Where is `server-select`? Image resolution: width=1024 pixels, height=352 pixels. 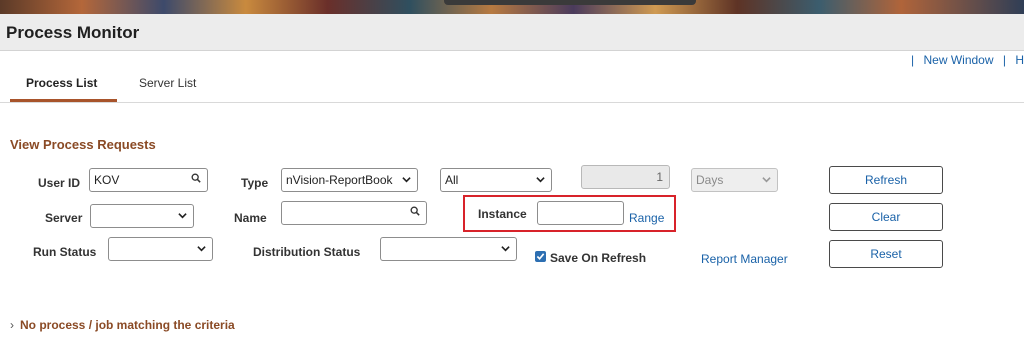 server-select is located at coordinates (142, 216).